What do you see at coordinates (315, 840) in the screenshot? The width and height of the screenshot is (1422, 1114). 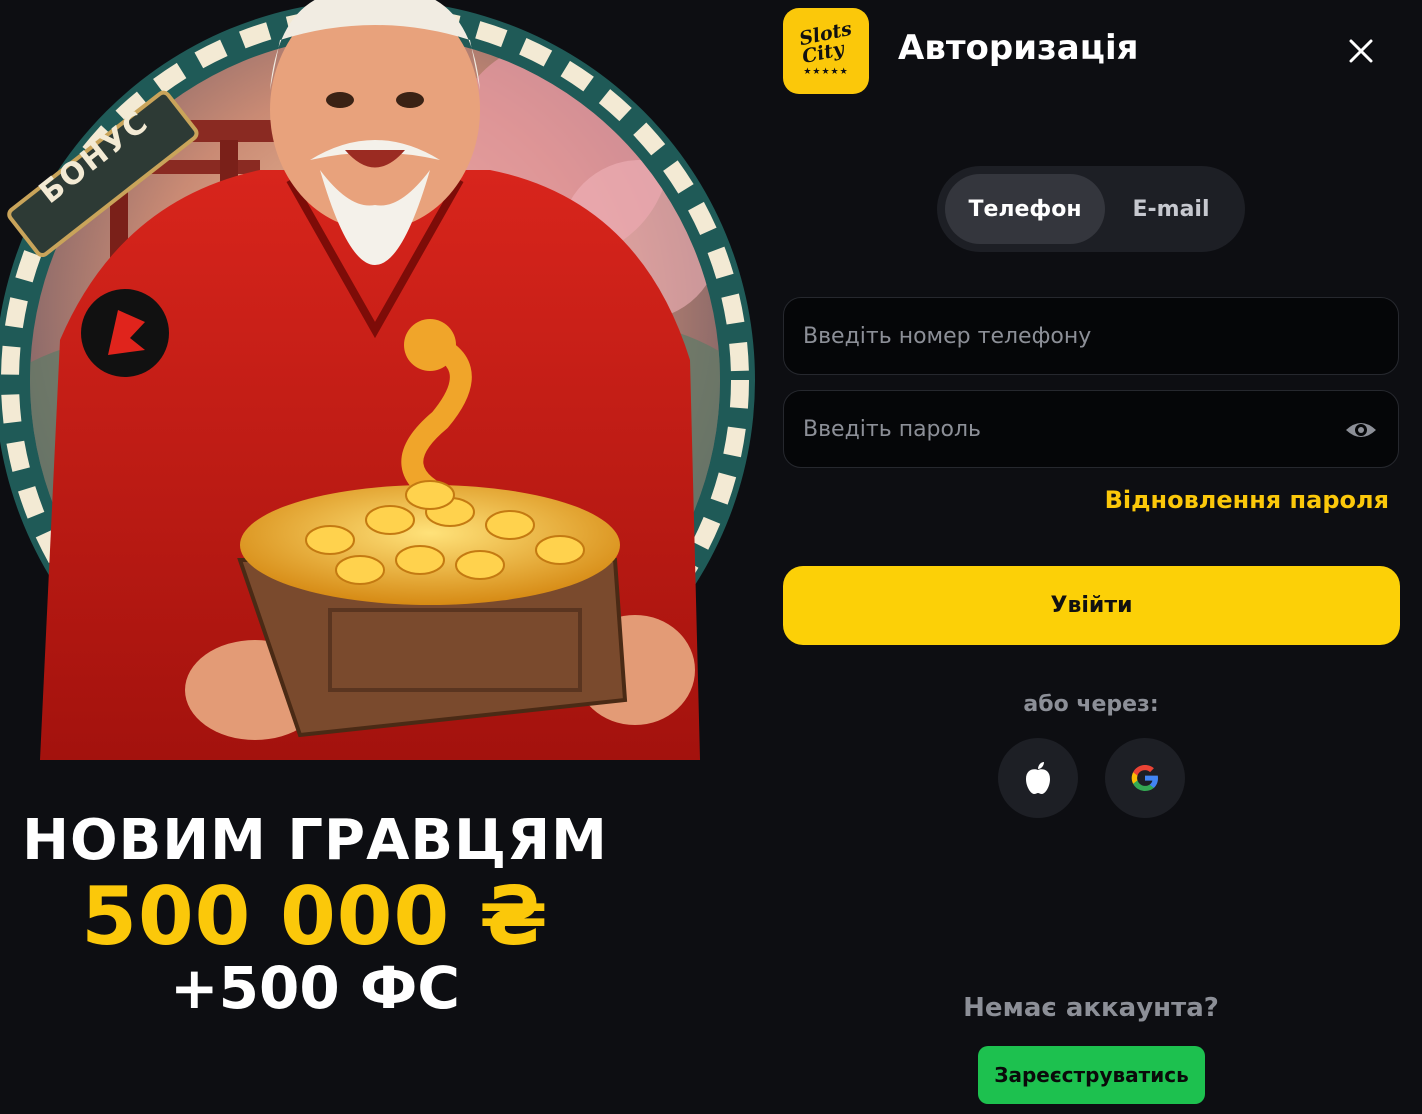 I see `promo-headline: НОВИМ ГРАВЦЯМ` at bounding box center [315, 840].